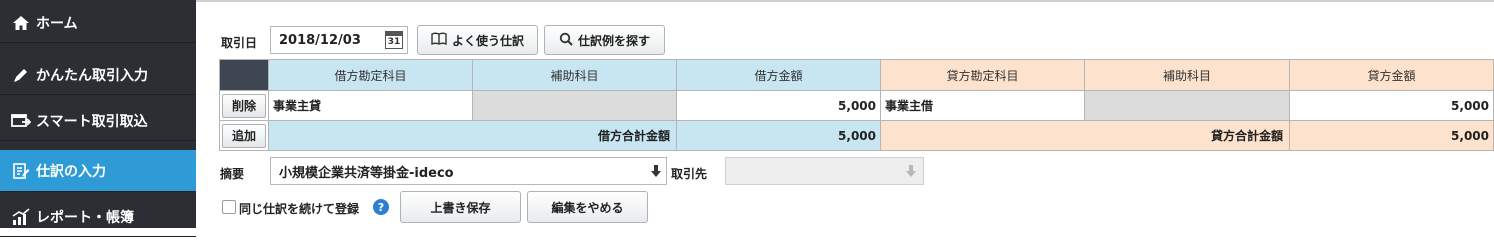  Describe the element at coordinates (574, 105) in the screenshot. I see `debit-sub-cell` at that location.